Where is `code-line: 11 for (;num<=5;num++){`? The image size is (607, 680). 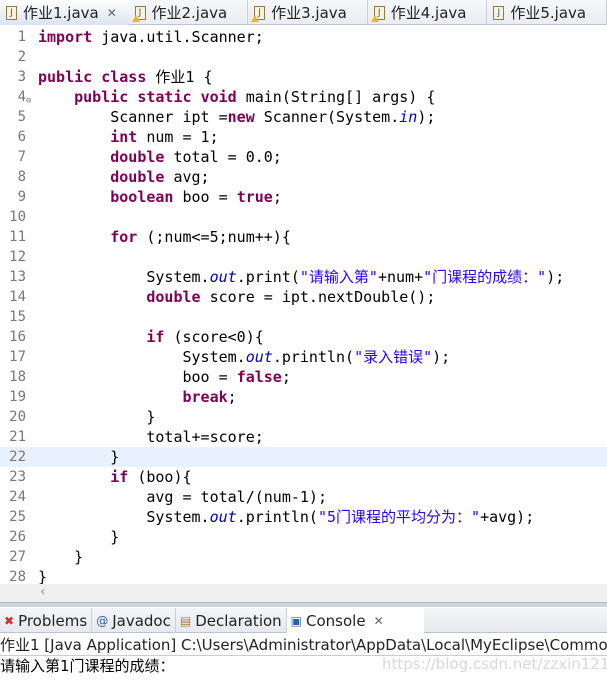
code-line: 11 for (;num<=5;num++){ is located at coordinates (303, 237).